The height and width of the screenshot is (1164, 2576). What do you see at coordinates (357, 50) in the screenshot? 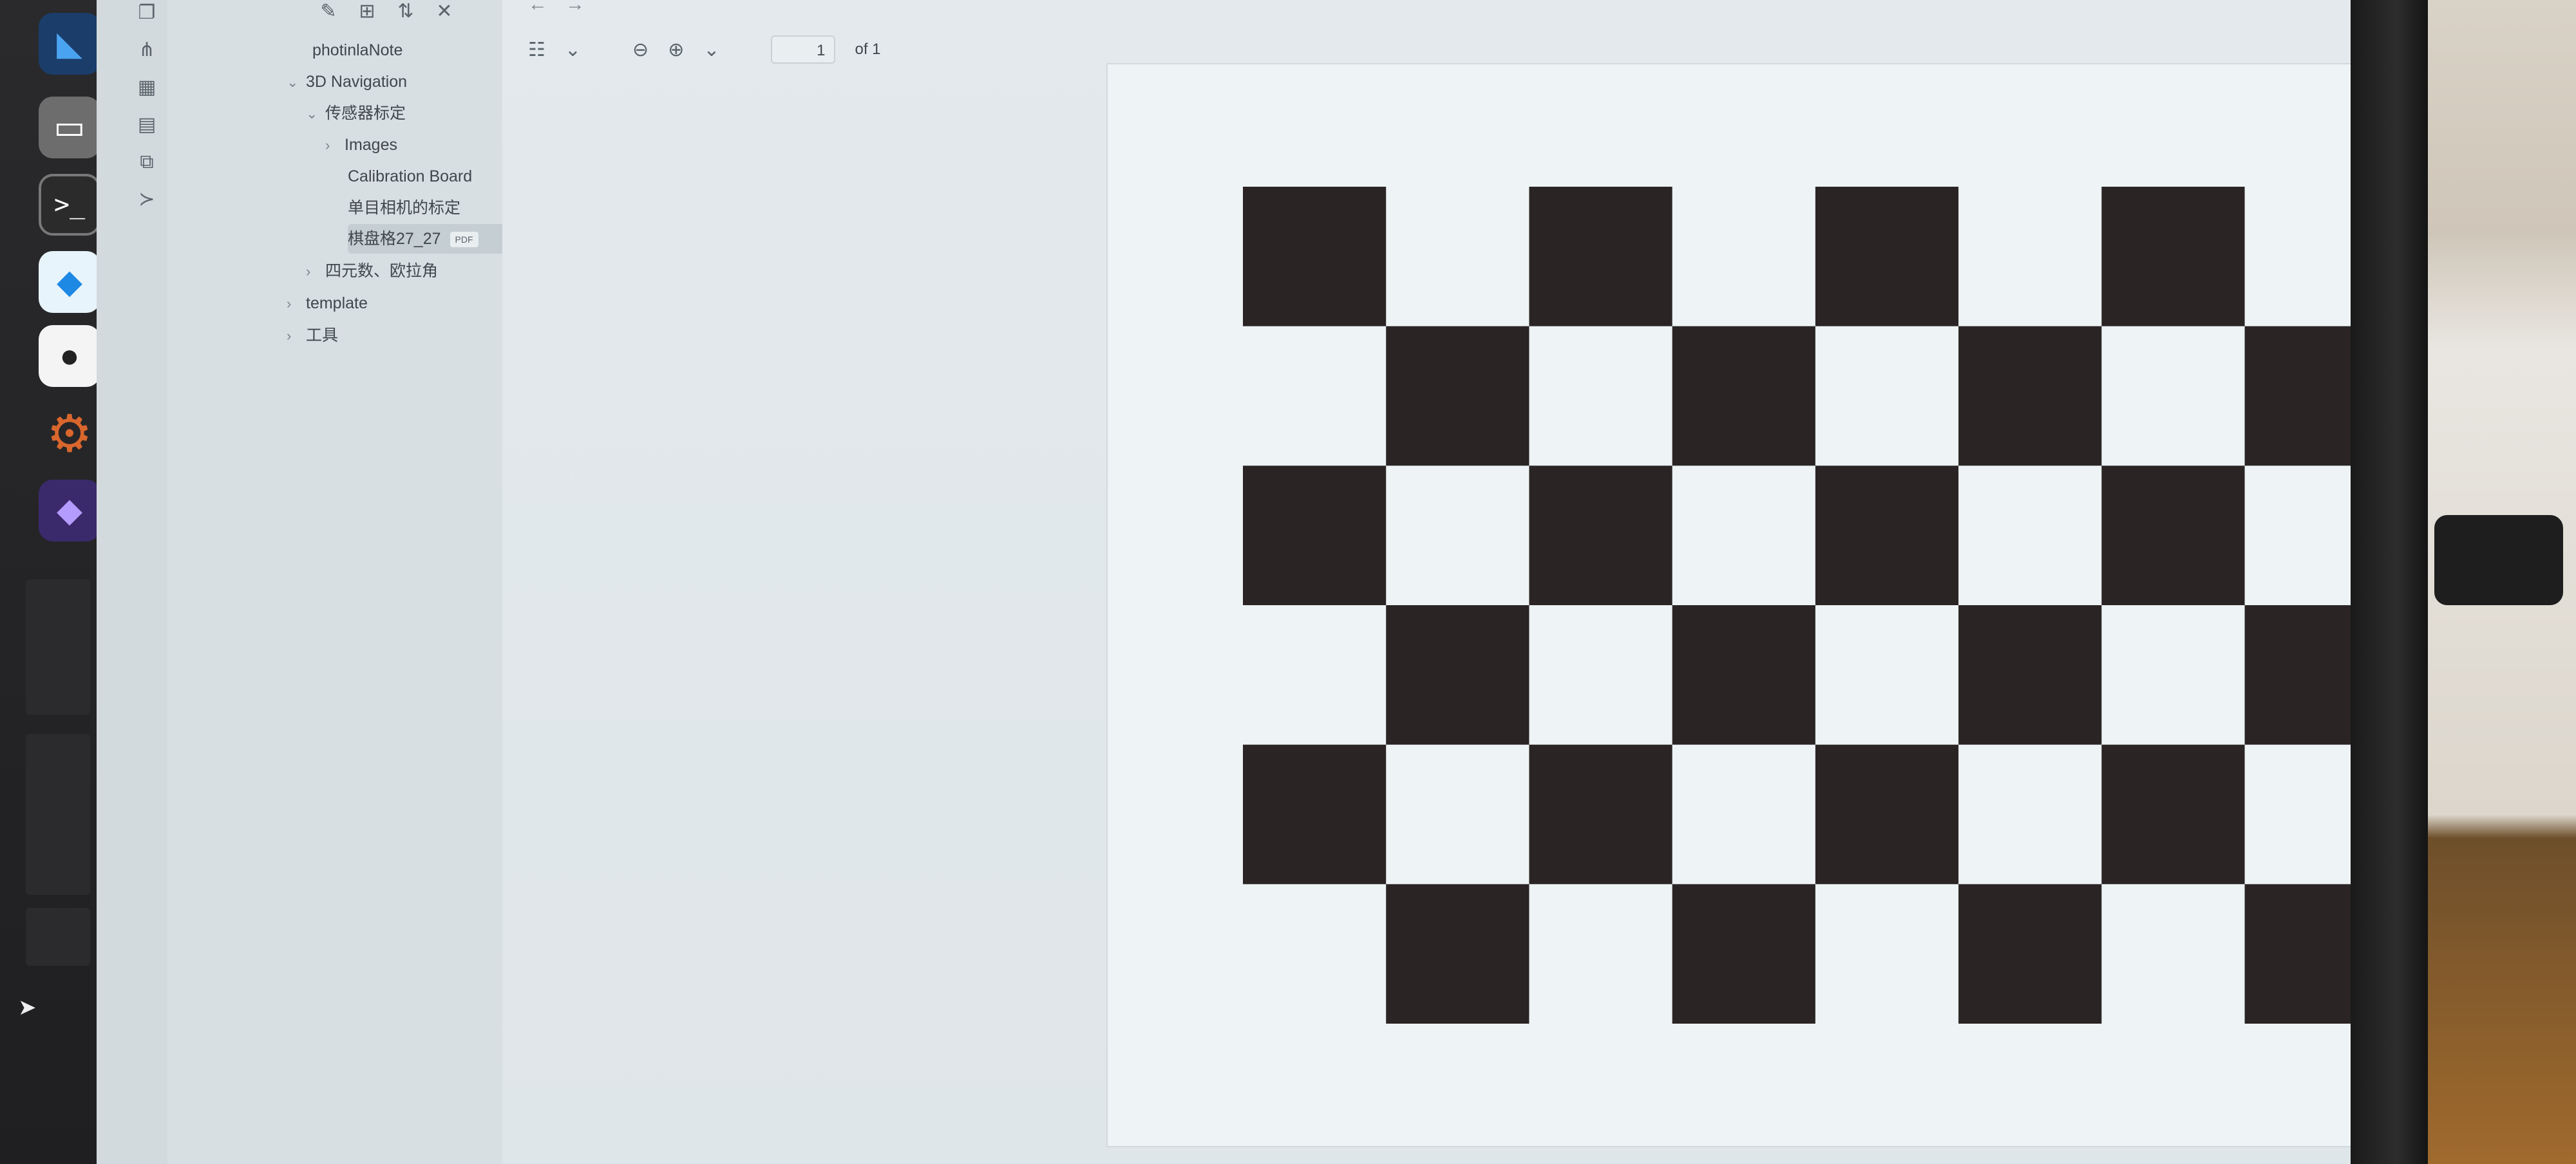
I see `vault-name: photinlaNote` at bounding box center [357, 50].